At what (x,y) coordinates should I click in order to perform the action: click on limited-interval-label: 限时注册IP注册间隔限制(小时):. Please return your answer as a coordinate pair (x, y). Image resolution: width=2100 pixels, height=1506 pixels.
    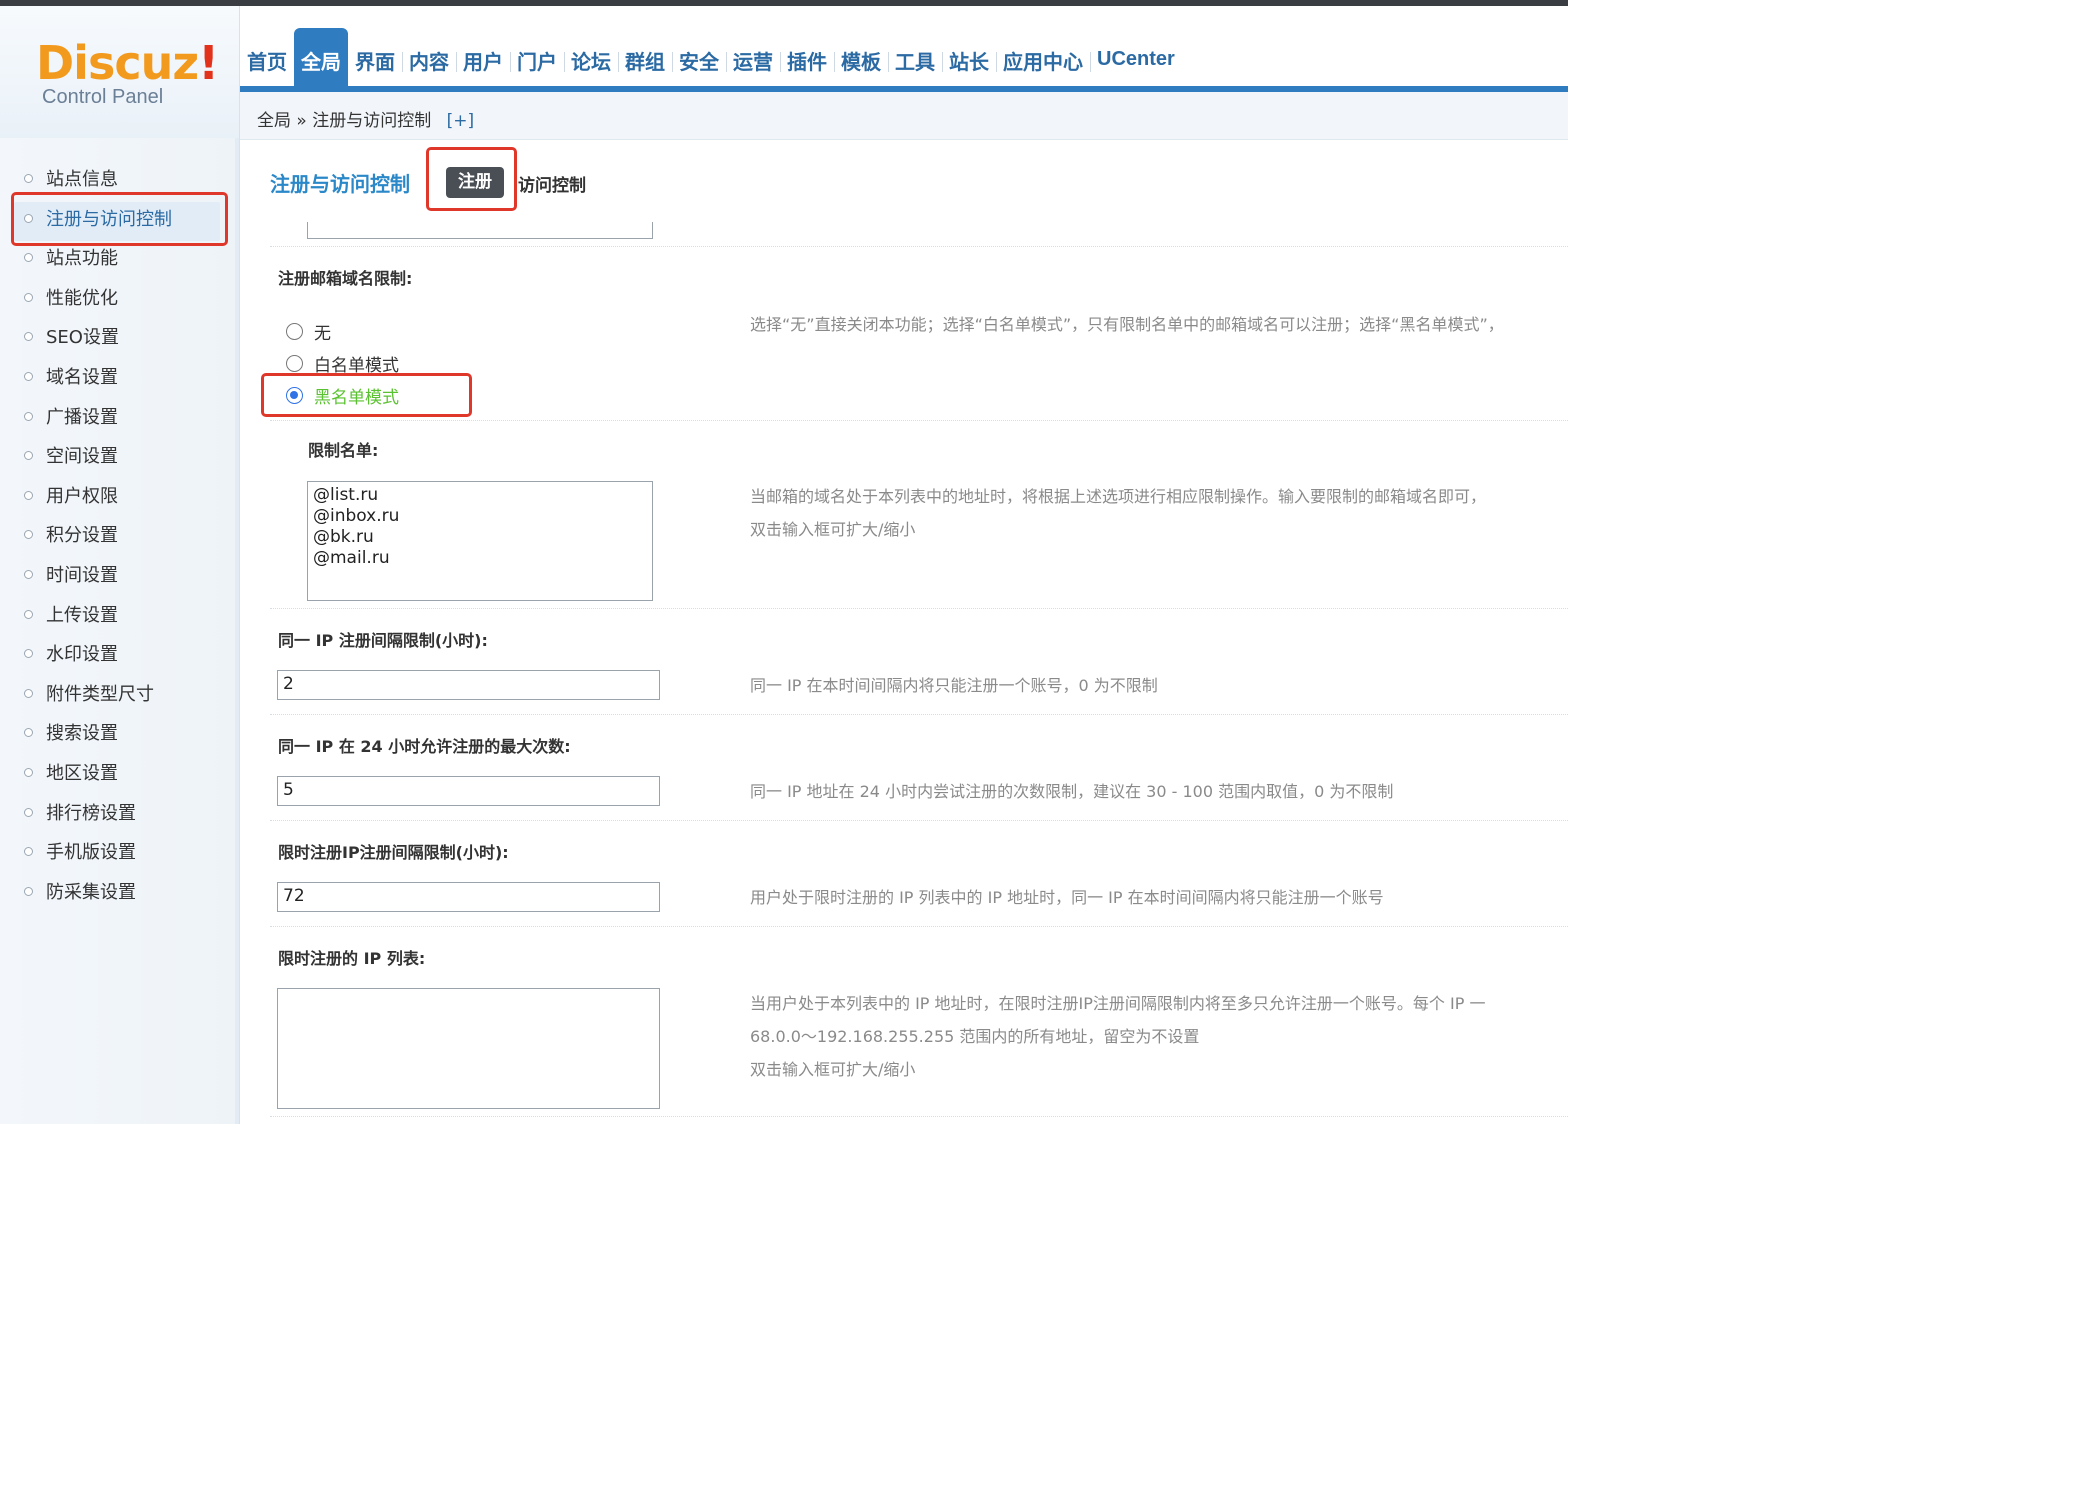
    Looking at the image, I should click on (393, 852).